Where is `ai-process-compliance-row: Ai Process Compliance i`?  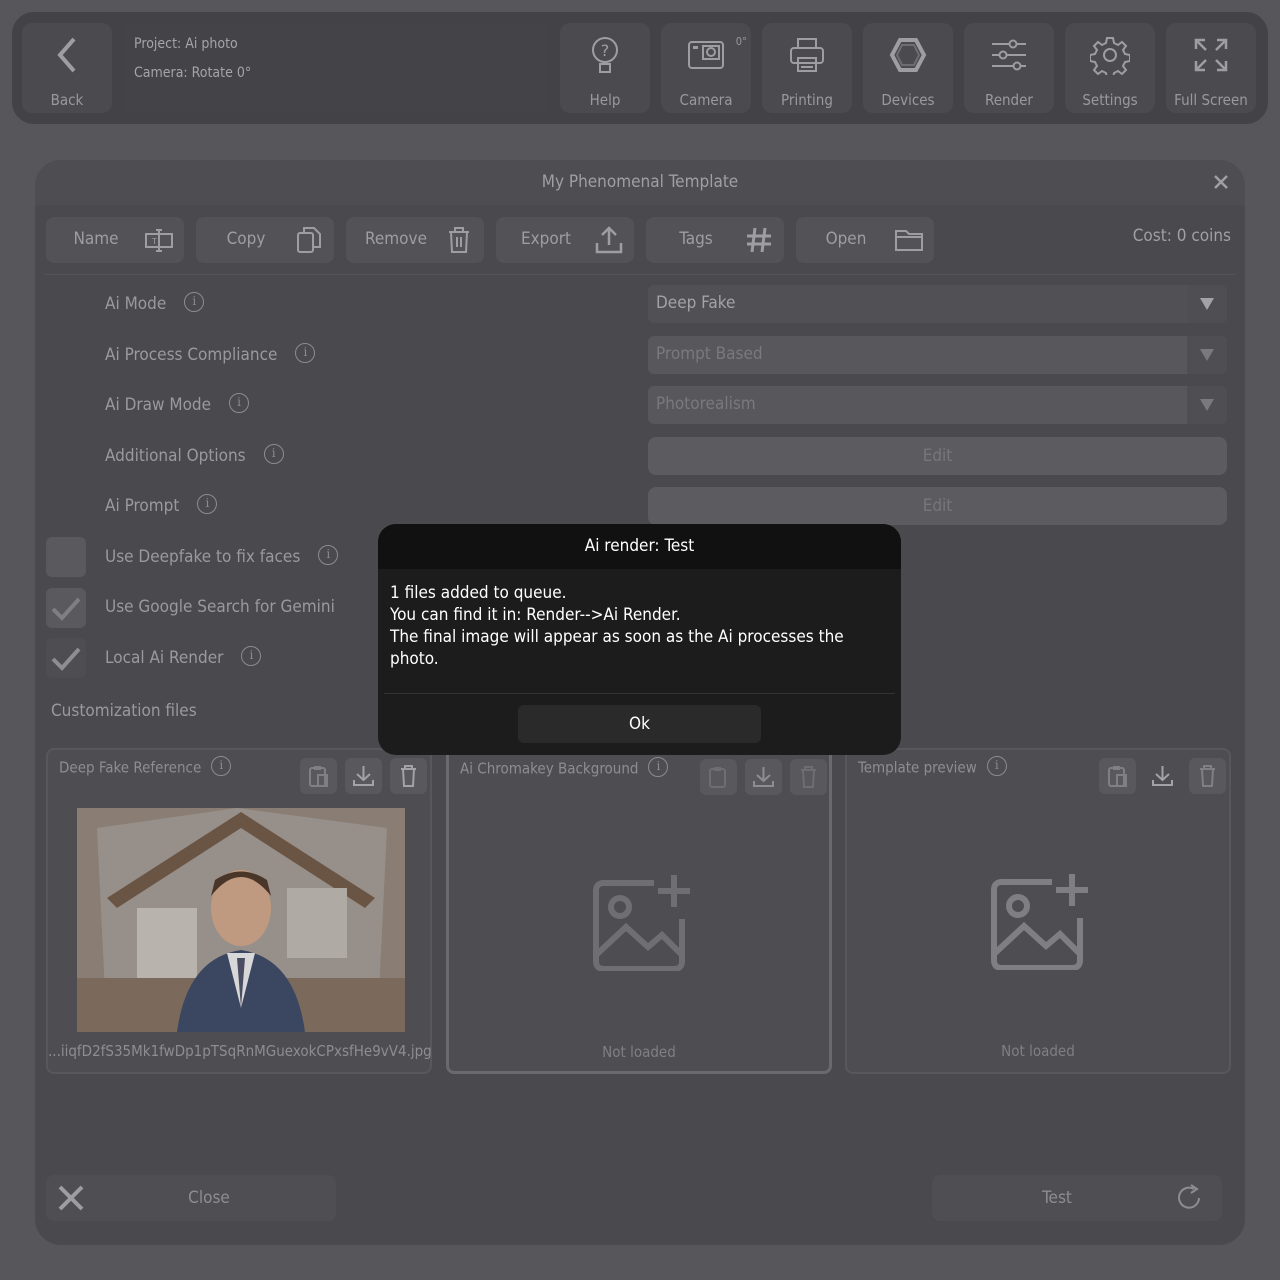
ai-process-compliance-row: Ai Process Compliance i is located at coordinates (210, 354).